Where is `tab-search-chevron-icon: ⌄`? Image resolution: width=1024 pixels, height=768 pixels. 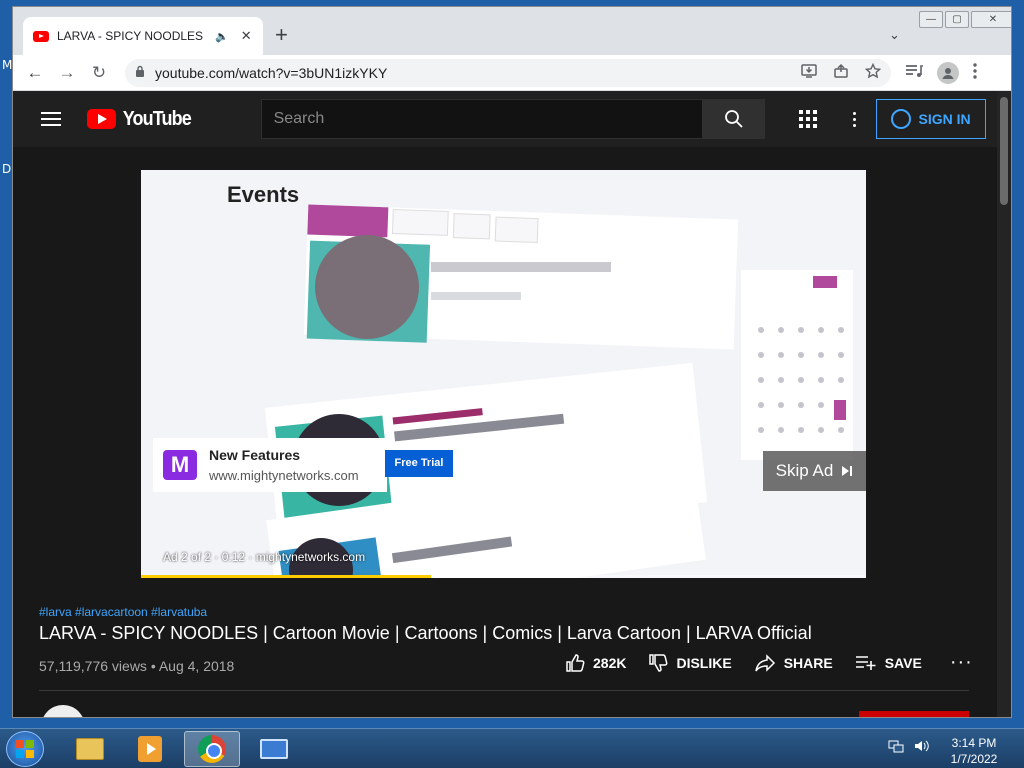
tab-search-chevron-icon: ⌄ is located at coordinates (894, 35).